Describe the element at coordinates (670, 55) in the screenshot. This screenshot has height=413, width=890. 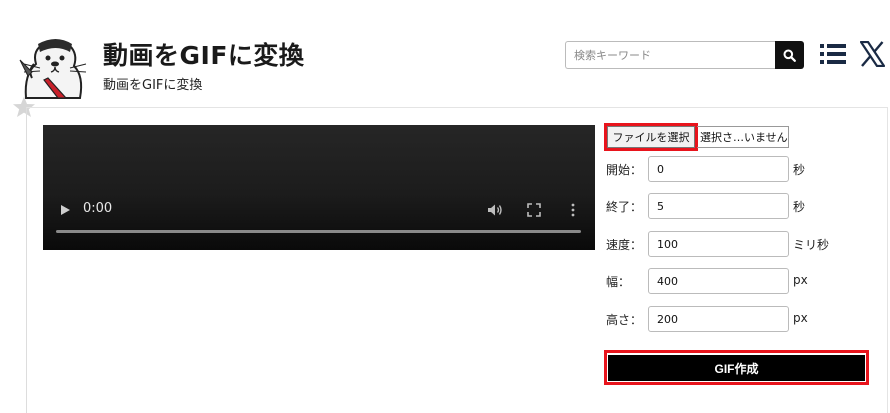
I see `search-input` at that location.